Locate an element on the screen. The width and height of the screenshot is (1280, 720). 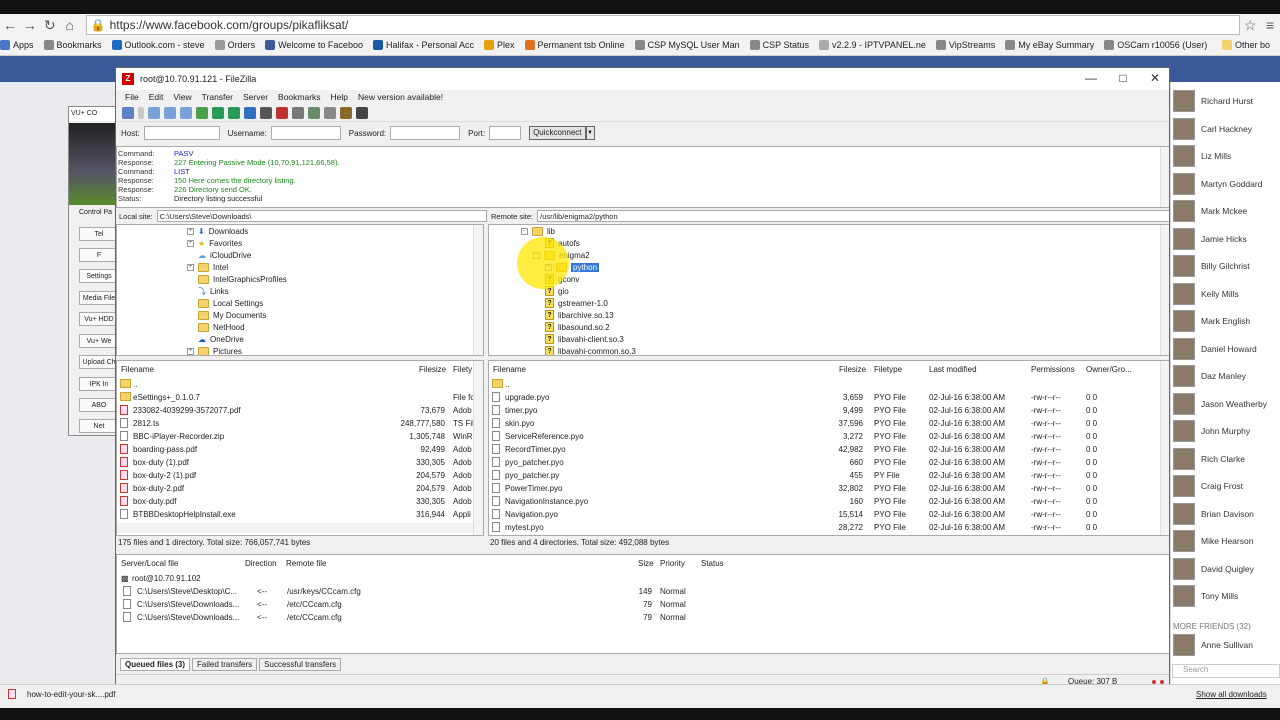
forward-icon: → is located at coordinates (30, 25).